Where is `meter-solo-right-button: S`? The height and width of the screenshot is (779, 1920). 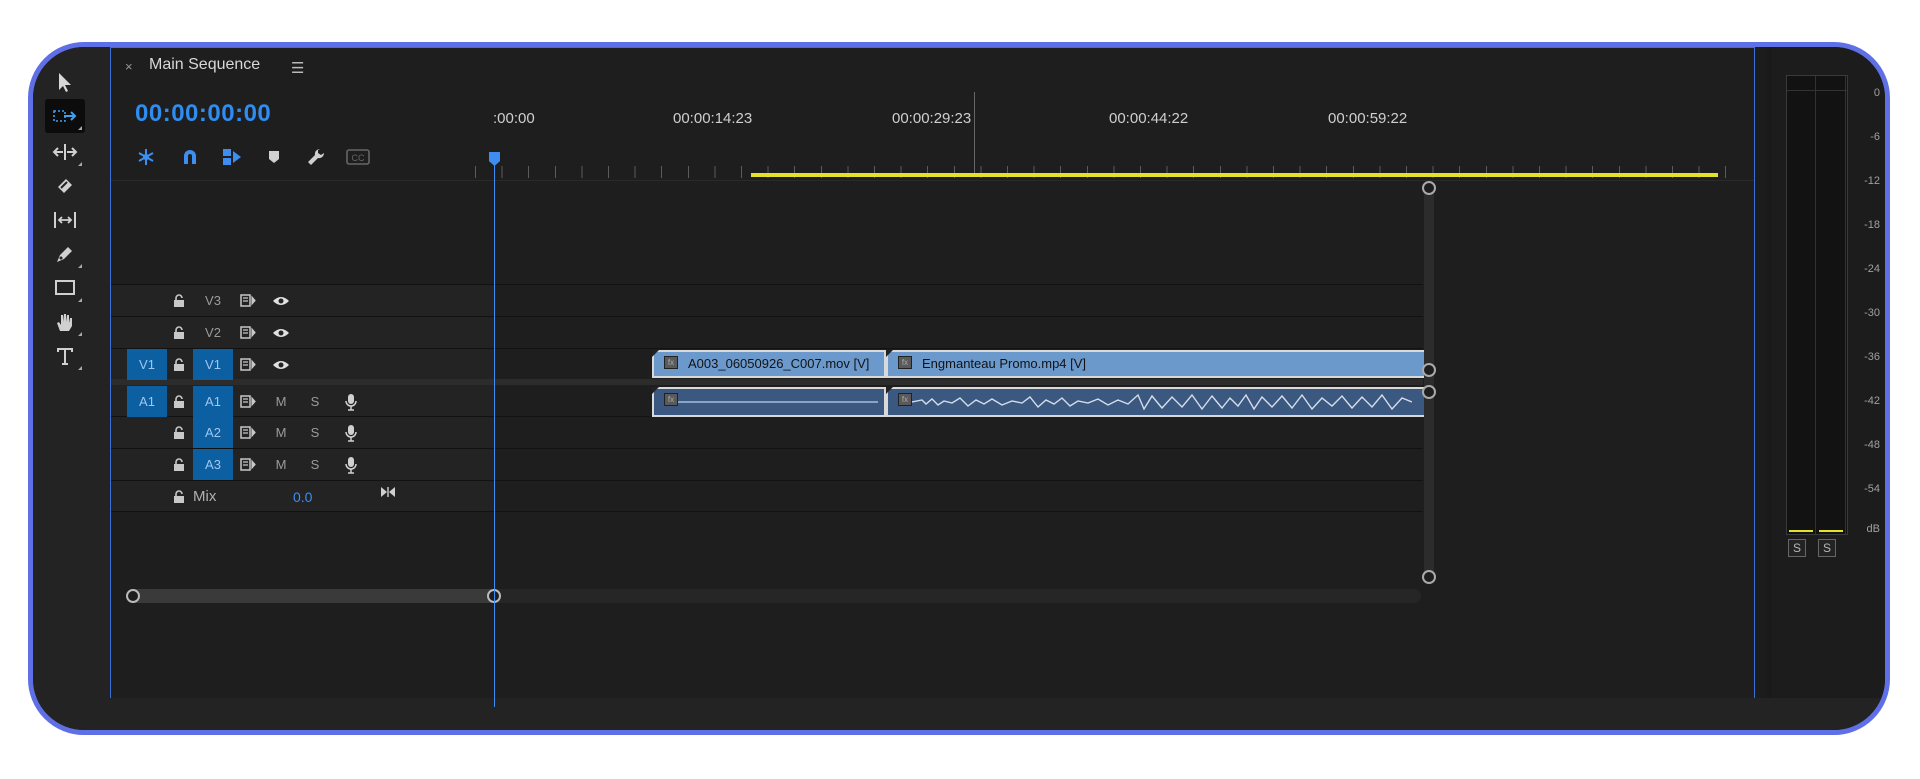
meter-solo-right-button: S is located at coordinates (1827, 548).